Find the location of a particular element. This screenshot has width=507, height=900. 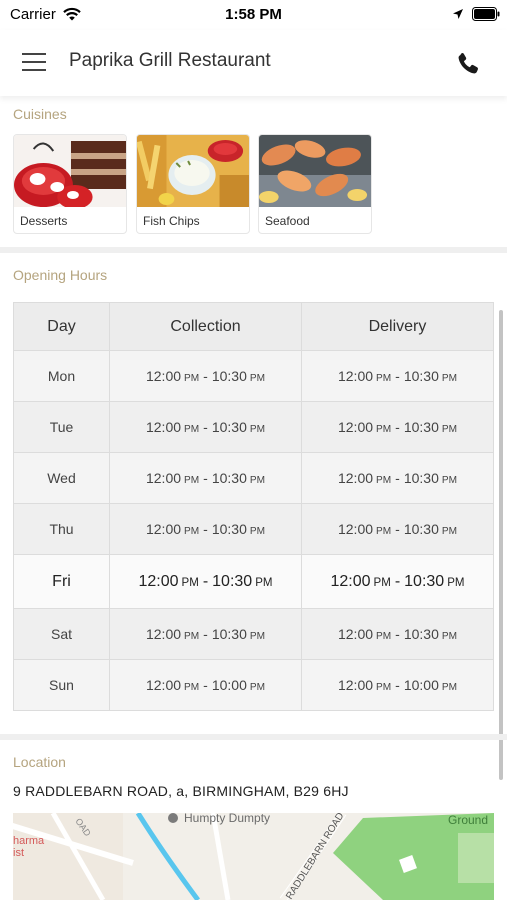

column-header-day: Day is located at coordinates (61, 326).